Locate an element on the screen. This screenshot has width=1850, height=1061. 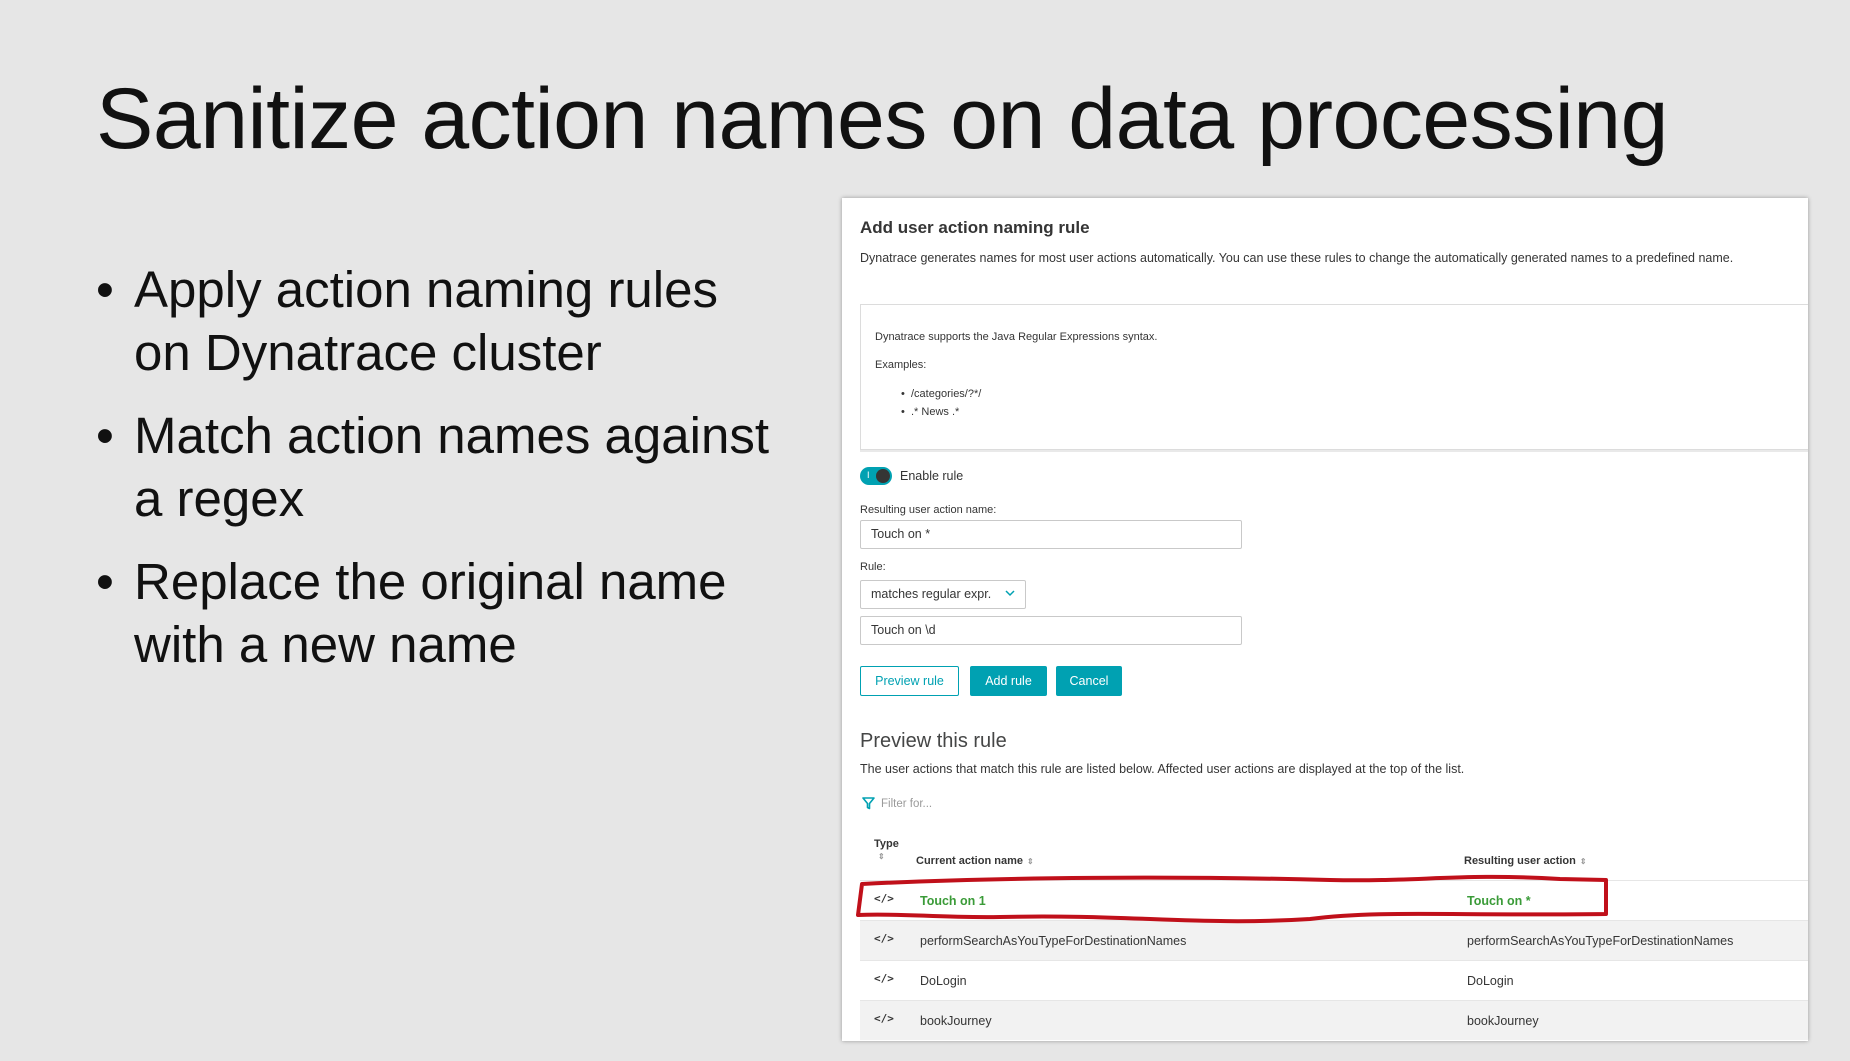
enable-rule-label: Enable rule is located at coordinates (932, 476).